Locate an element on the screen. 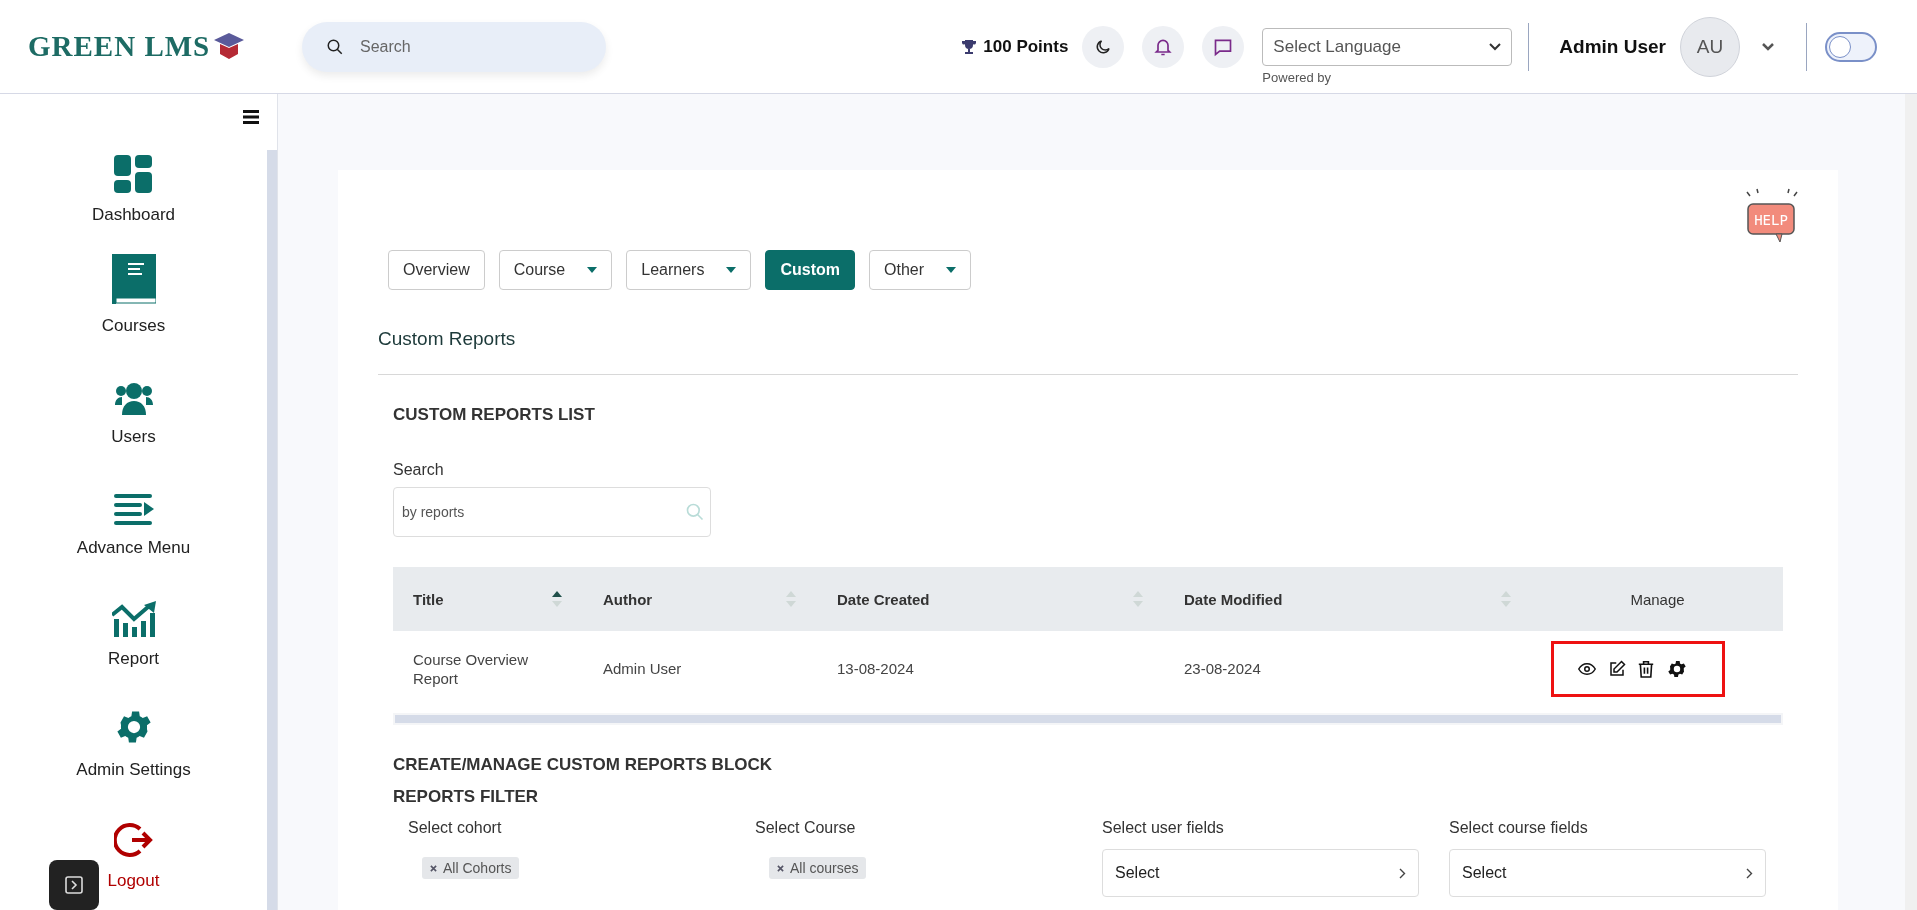 The width and height of the screenshot is (1917, 910). filter-chip: All courses is located at coordinates (818, 868).